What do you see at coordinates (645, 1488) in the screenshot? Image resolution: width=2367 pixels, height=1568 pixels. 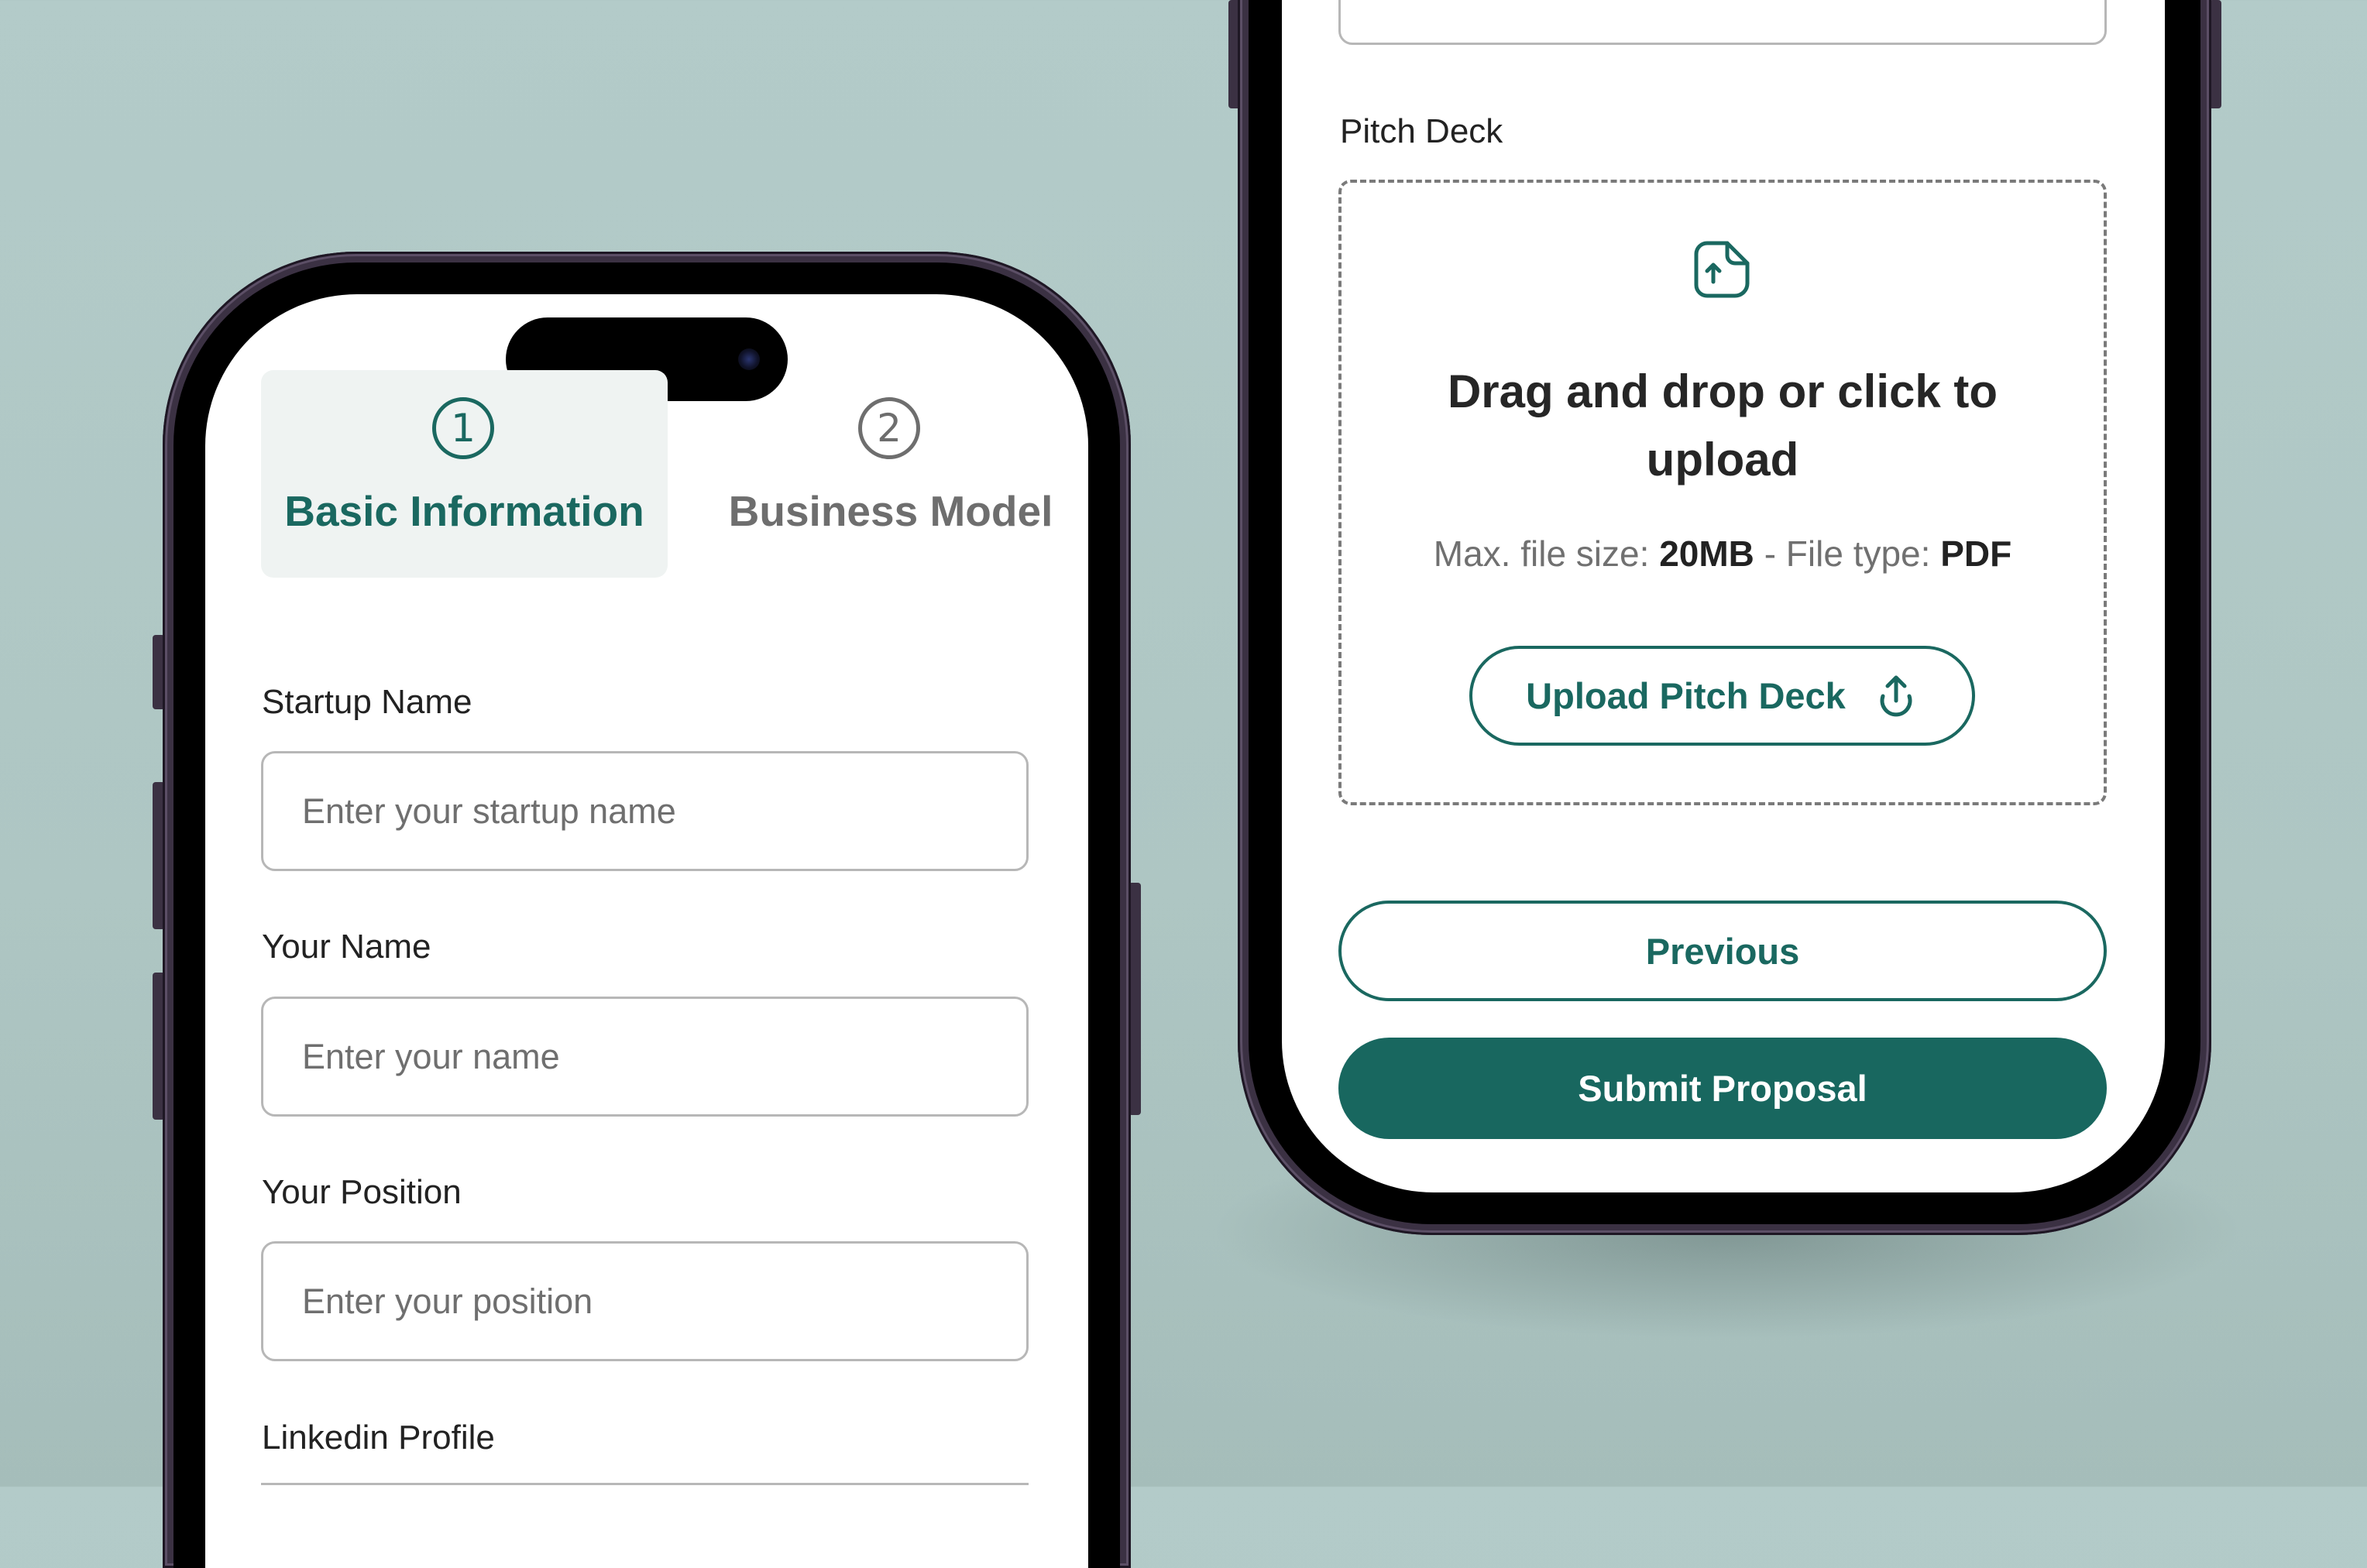 I see `linkedin-profile-input` at bounding box center [645, 1488].